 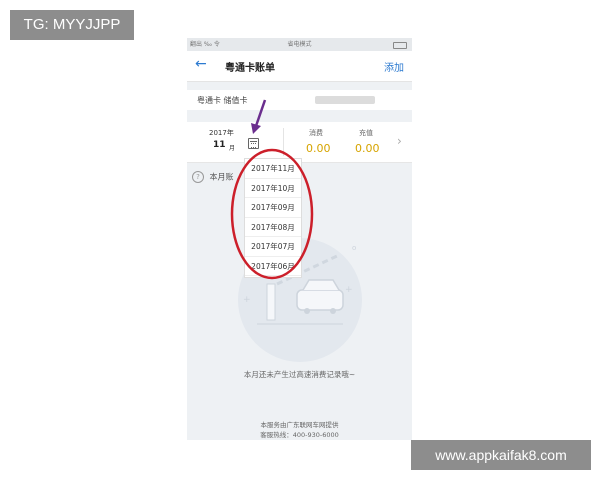 What do you see at coordinates (256, 128) in the screenshot?
I see `annotation-arrowhead` at bounding box center [256, 128].